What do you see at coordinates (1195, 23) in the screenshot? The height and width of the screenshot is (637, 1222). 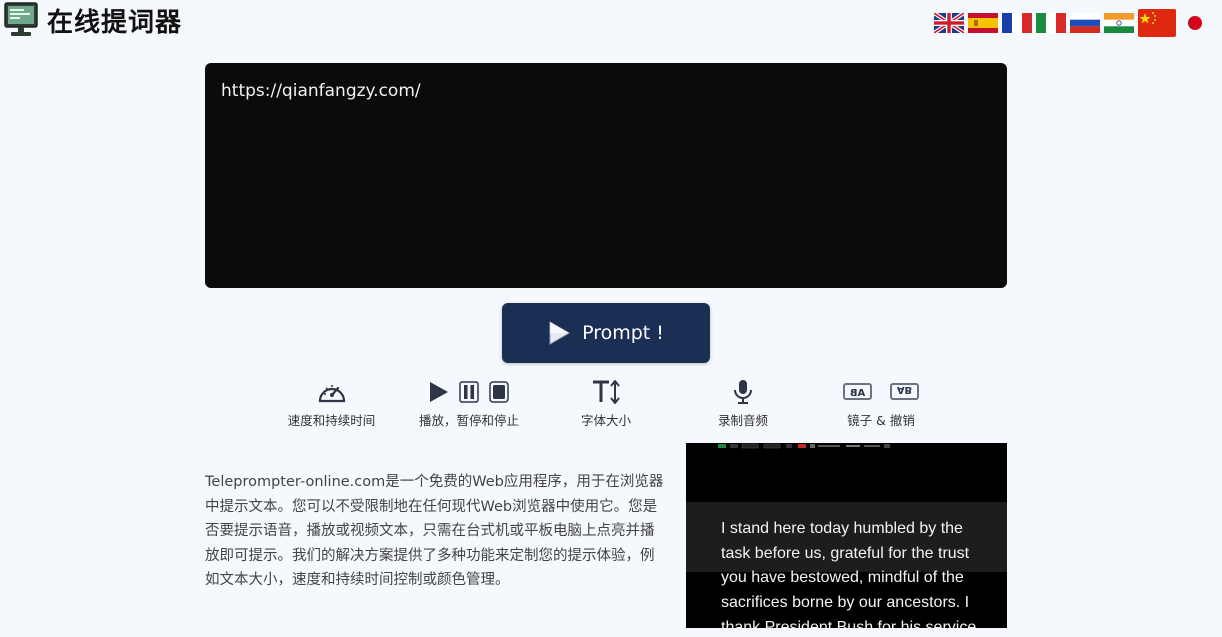 I see `japan-flag-icon` at bounding box center [1195, 23].